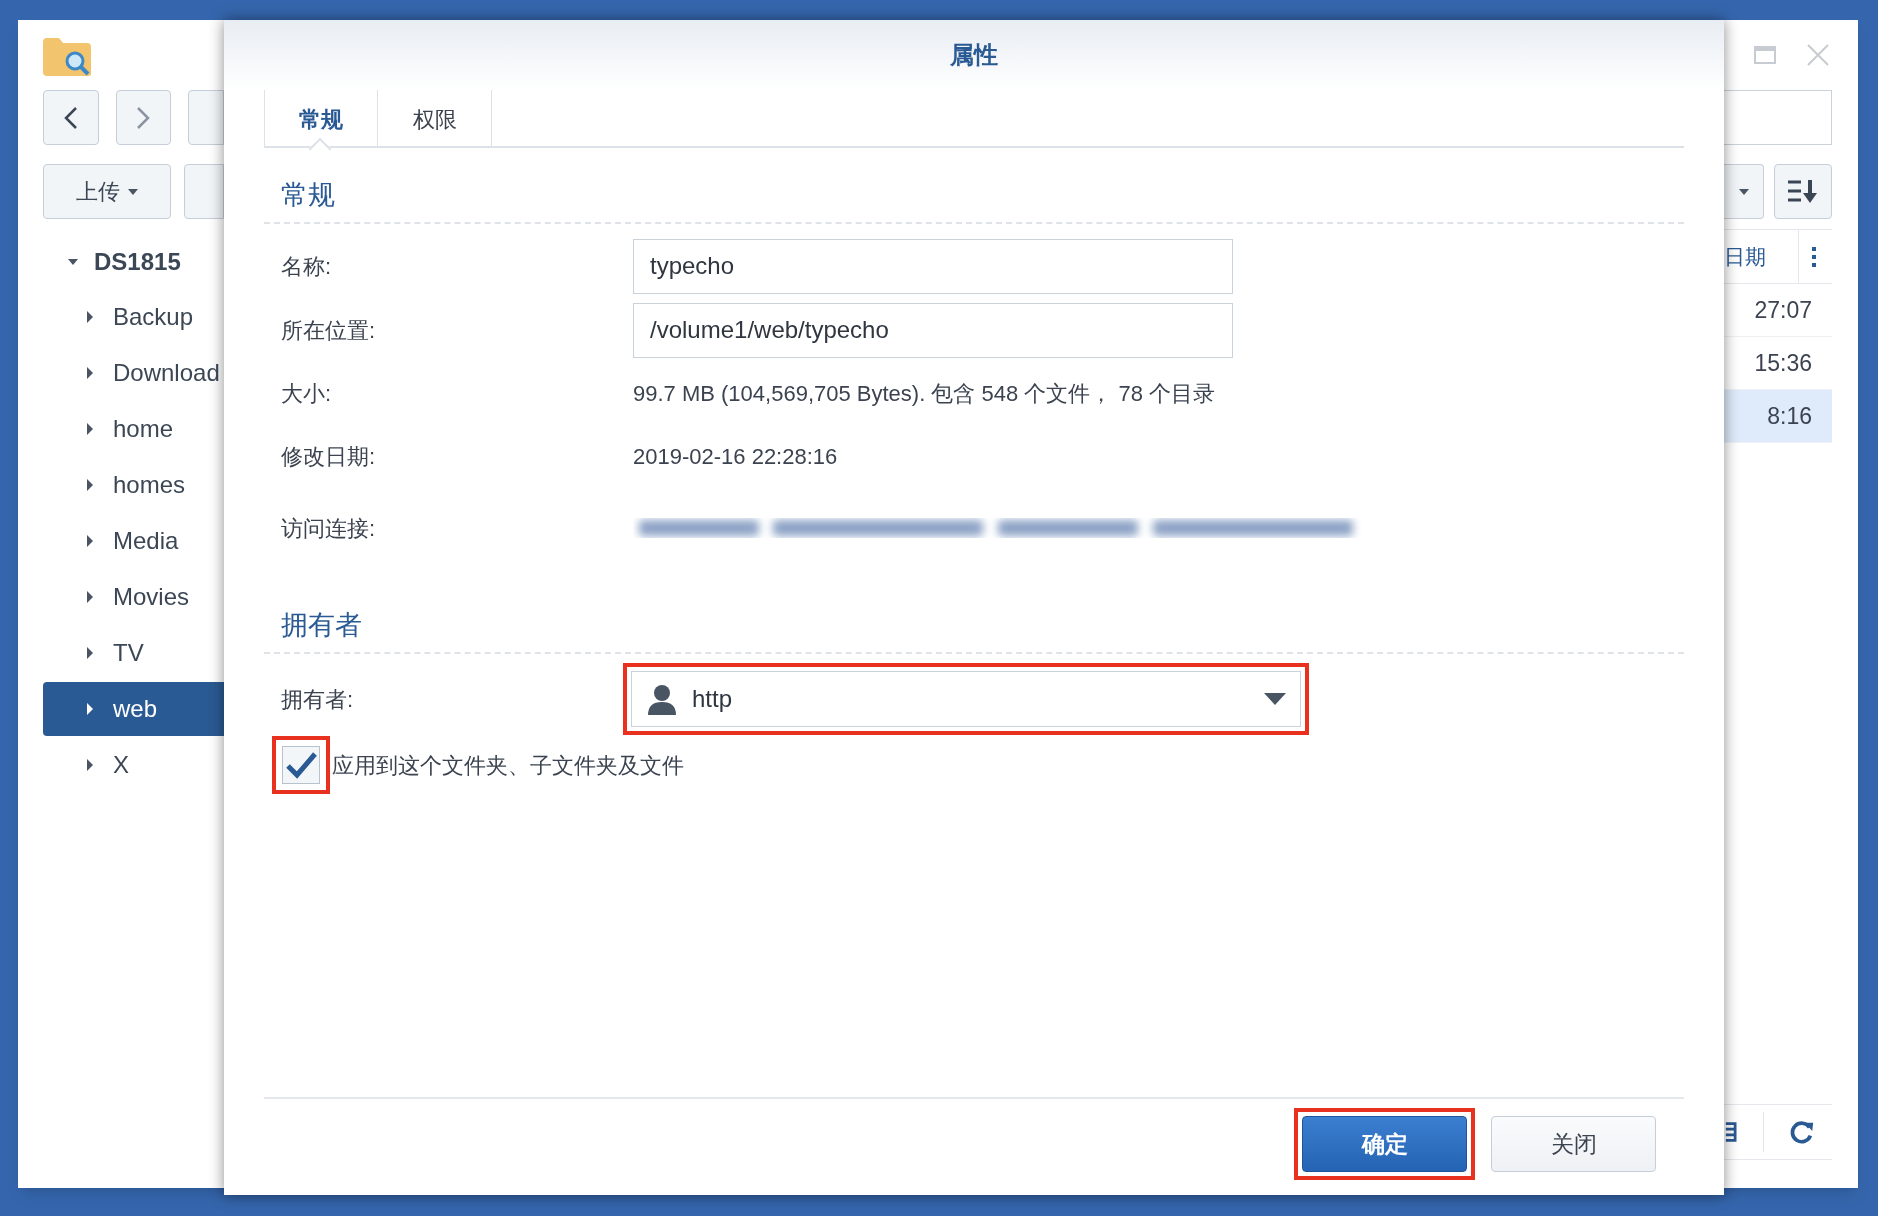 This screenshot has height=1216, width=1878. What do you see at coordinates (306, 394) in the screenshot?
I see `field-label: 大小:` at bounding box center [306, 394].